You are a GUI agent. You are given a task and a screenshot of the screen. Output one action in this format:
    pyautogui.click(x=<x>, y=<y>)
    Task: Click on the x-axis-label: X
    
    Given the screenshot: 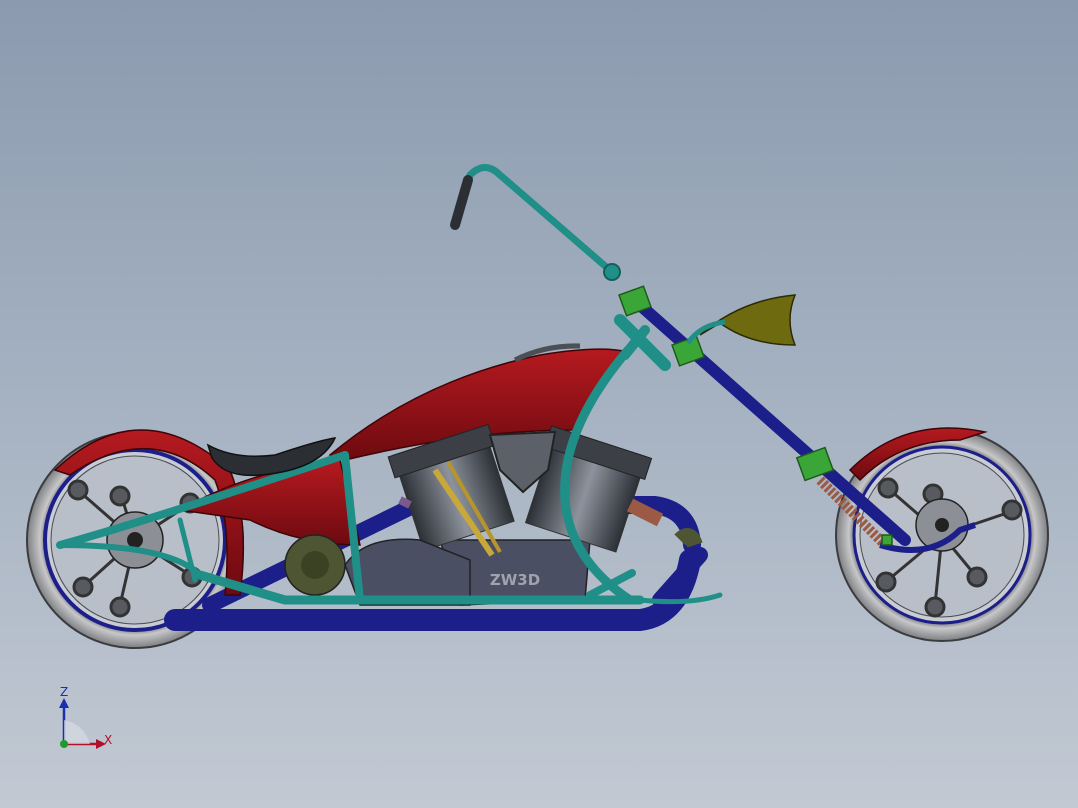 What is the action you would take?
    pyautogui.click(x=108, y=740)
    